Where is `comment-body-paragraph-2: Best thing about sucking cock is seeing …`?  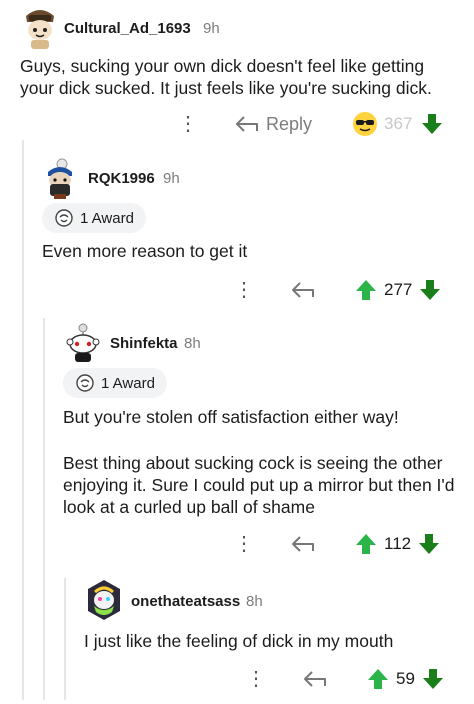 comment-body-paragraph-2: Best thing about sucking cock is seeing … is located at coordinates (259, 485).